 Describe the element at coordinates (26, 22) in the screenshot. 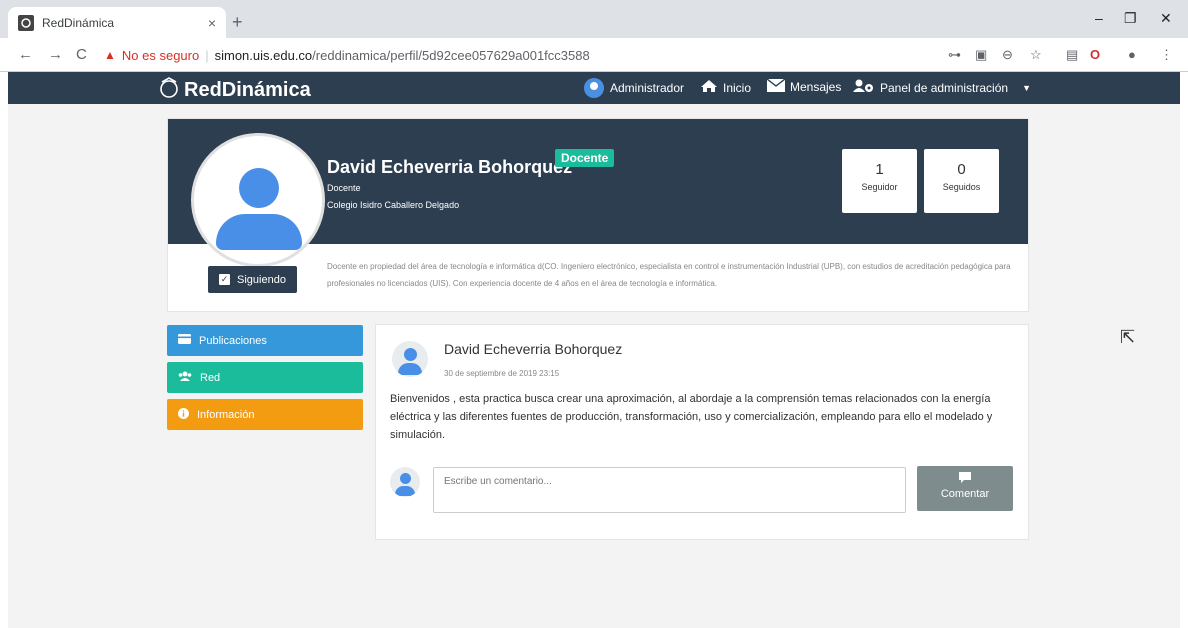

I see `site-favicon-icon` at that location.